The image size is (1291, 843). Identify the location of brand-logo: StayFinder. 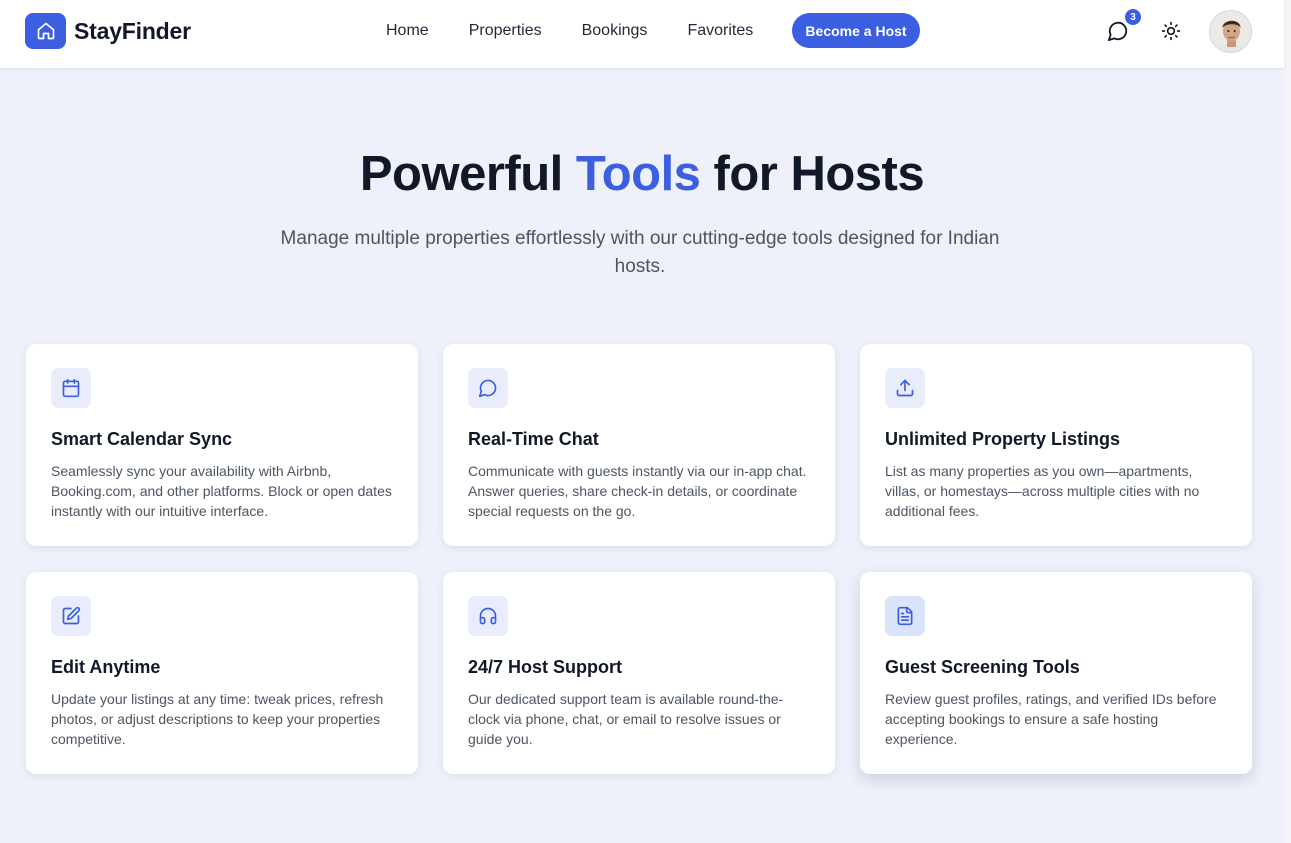
(108, 31).